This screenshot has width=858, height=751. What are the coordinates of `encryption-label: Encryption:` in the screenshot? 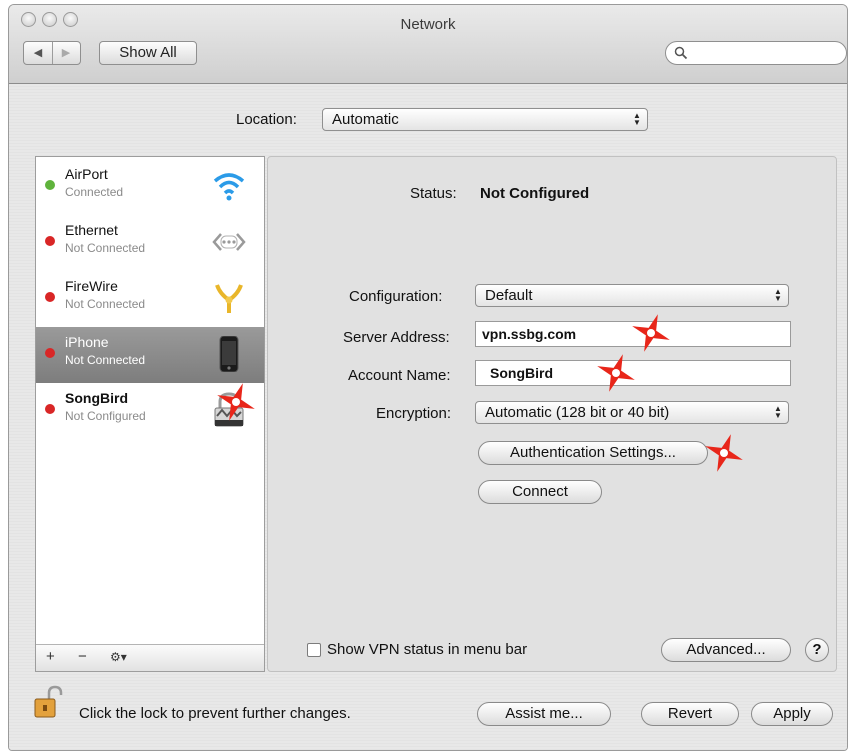 It's located at (414, 413).